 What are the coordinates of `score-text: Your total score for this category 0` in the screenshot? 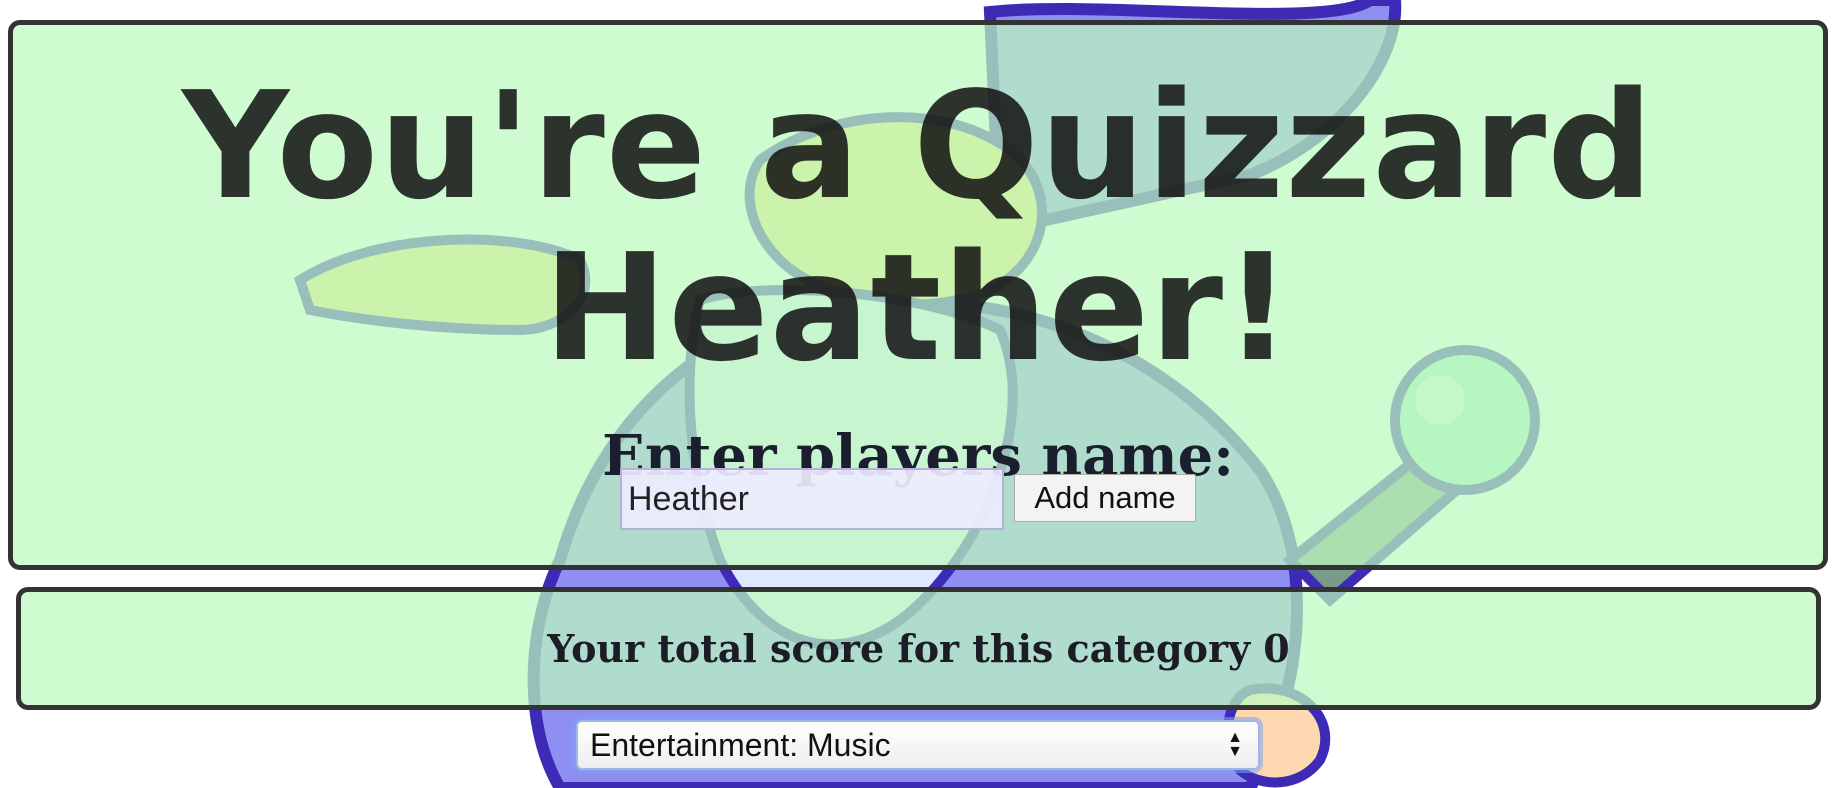 It's located at (918, 648).